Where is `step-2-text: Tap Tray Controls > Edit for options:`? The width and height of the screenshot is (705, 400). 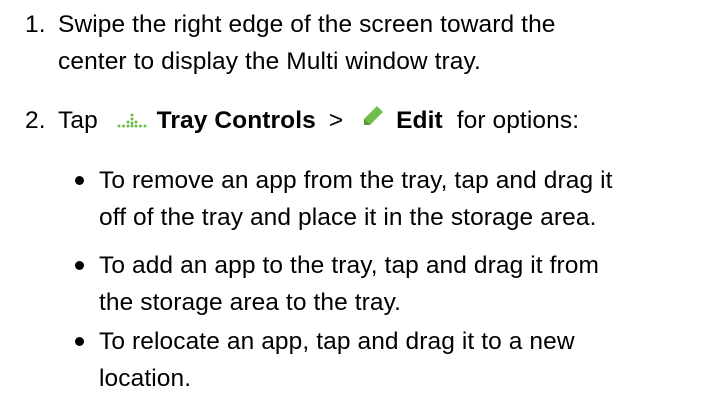 step-2-text: Tap Tray Controls > Edit for options: is located at coordinates (318, 121).